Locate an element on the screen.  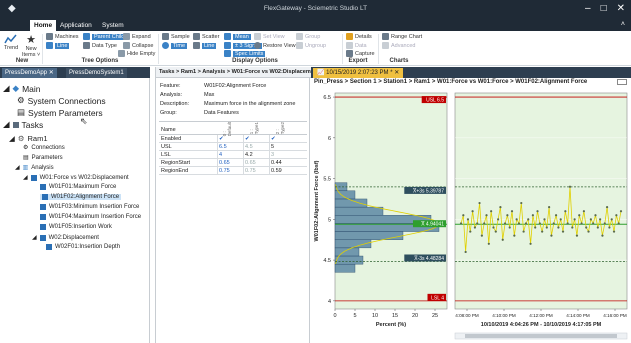
table-row: Enabled ✔ ✔ ✔ is located at coordinates (233, 139).